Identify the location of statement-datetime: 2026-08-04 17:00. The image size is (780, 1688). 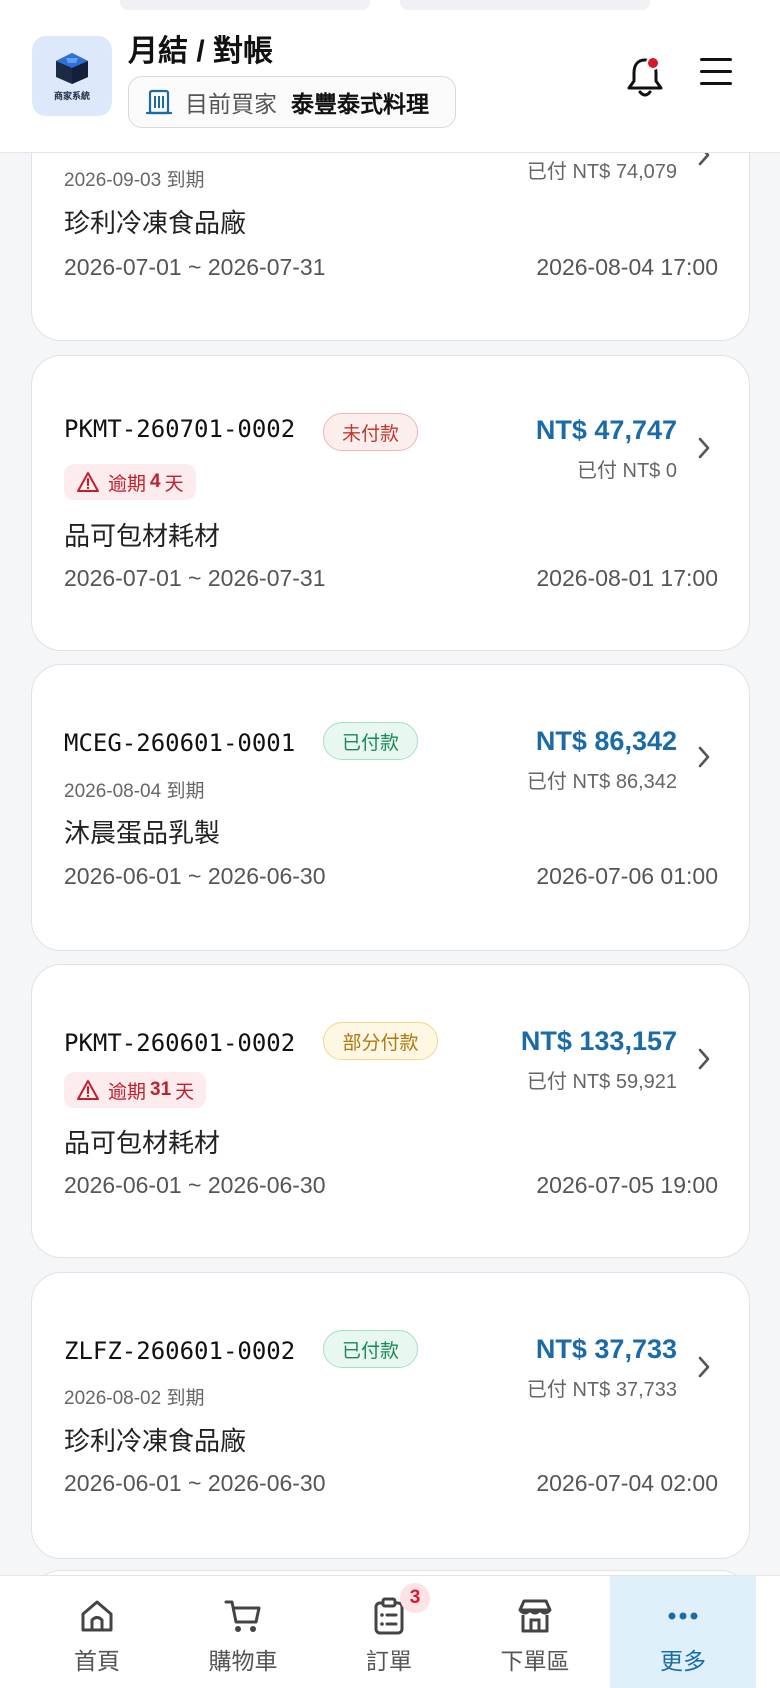
(627, 267).